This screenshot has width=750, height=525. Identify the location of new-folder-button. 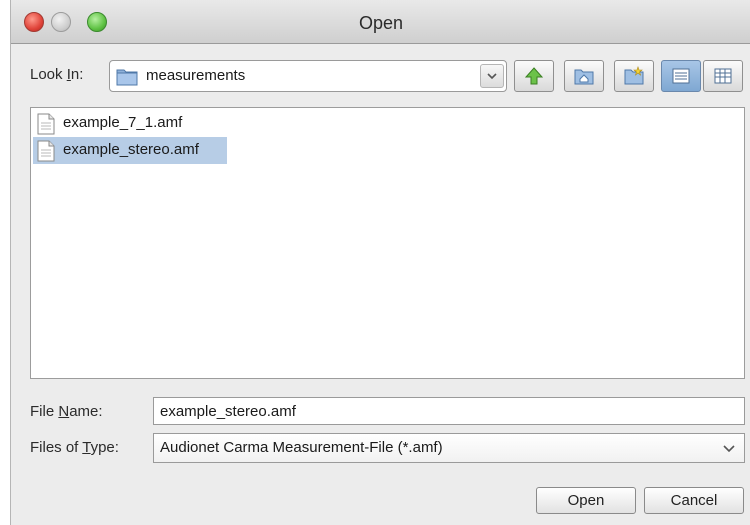
(634, 76).